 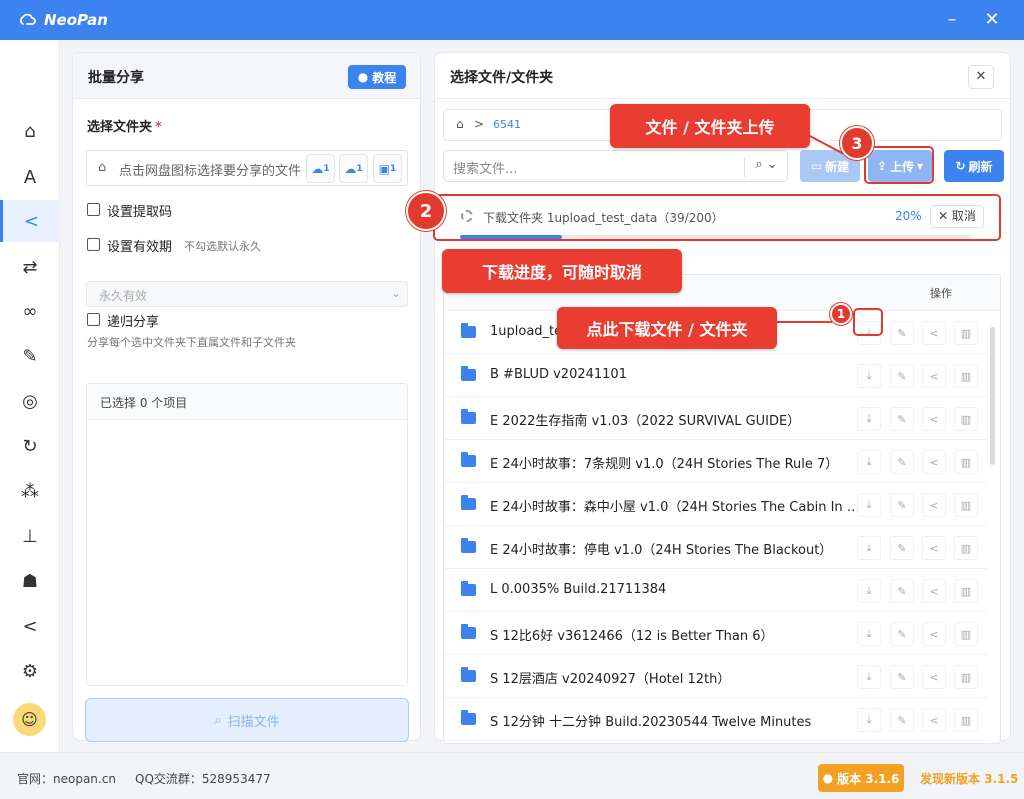 I want to click on aliyun-disk-button: ☁ 1, so click(x=353, y=168).